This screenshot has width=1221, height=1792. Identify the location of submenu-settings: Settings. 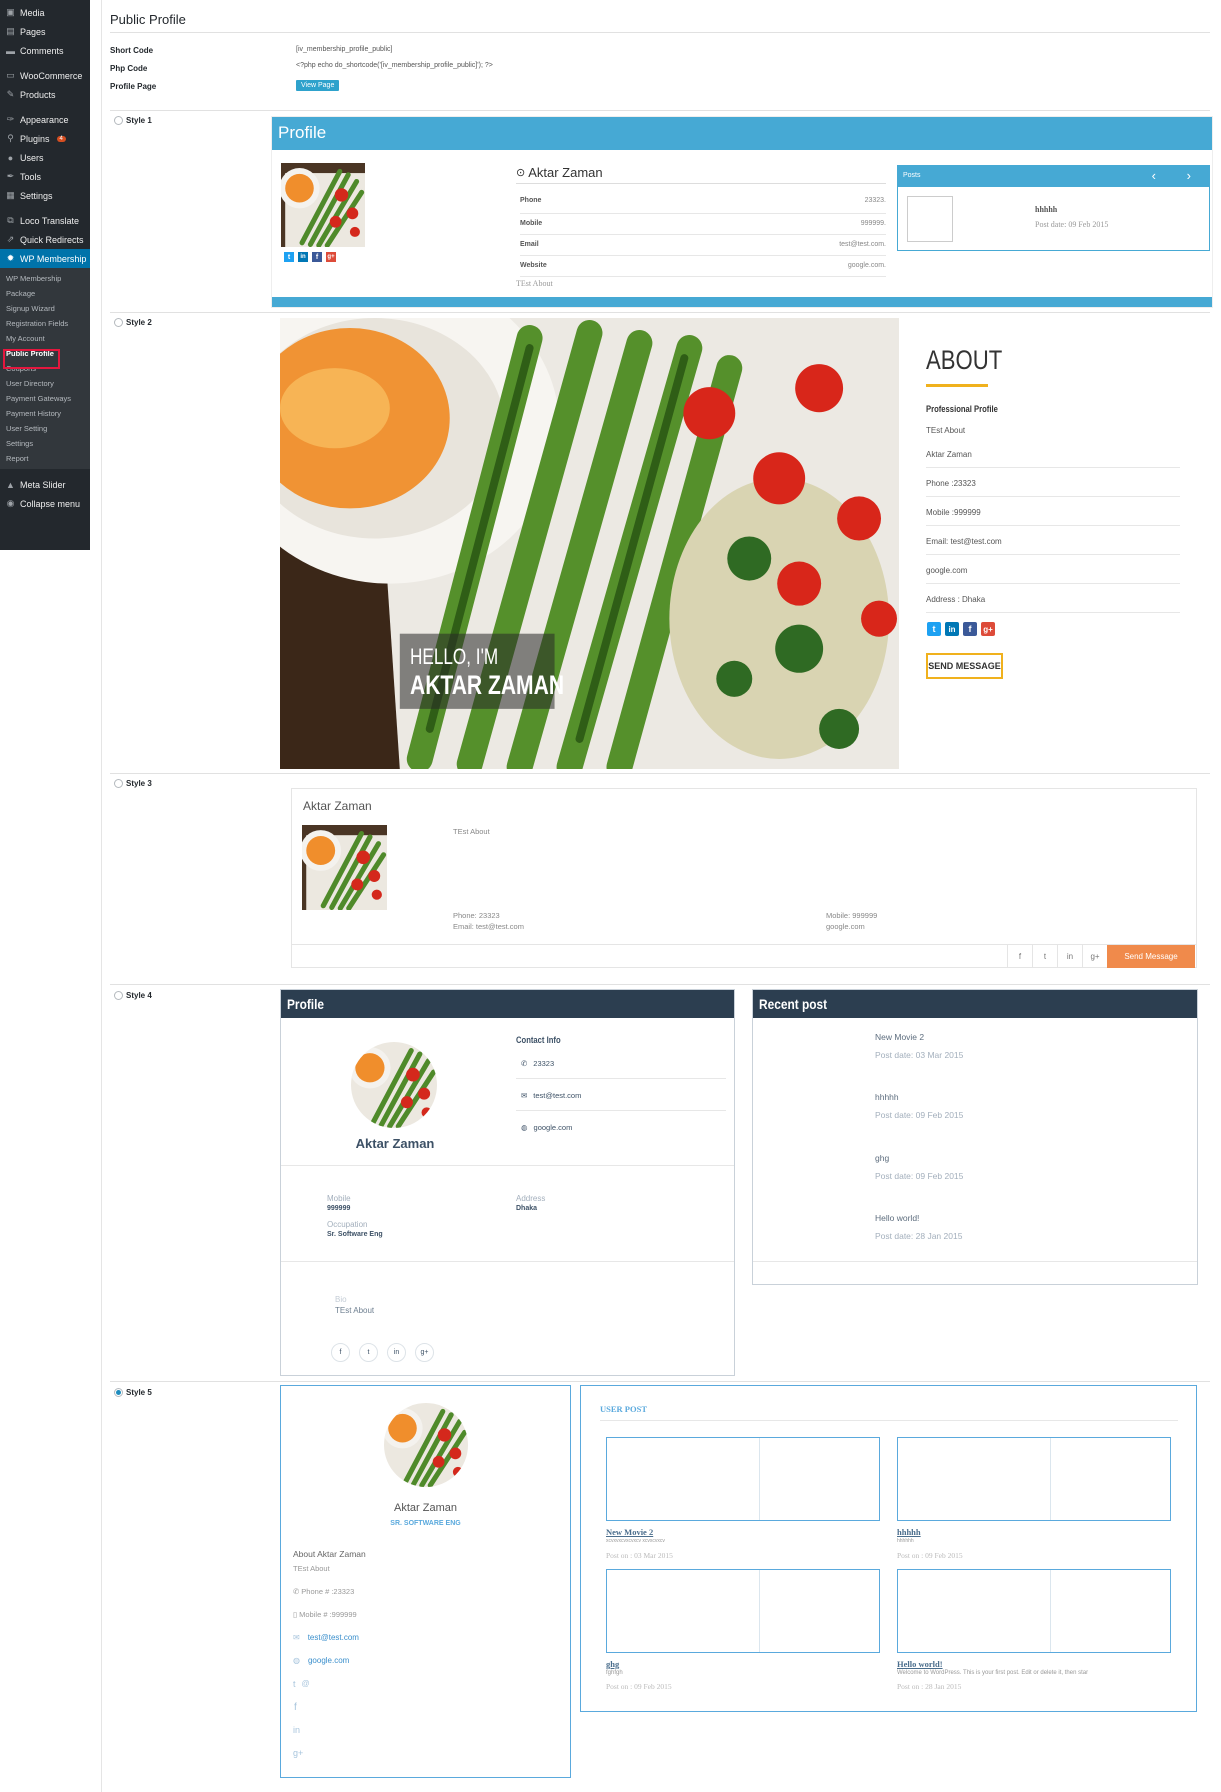
(45, 443).